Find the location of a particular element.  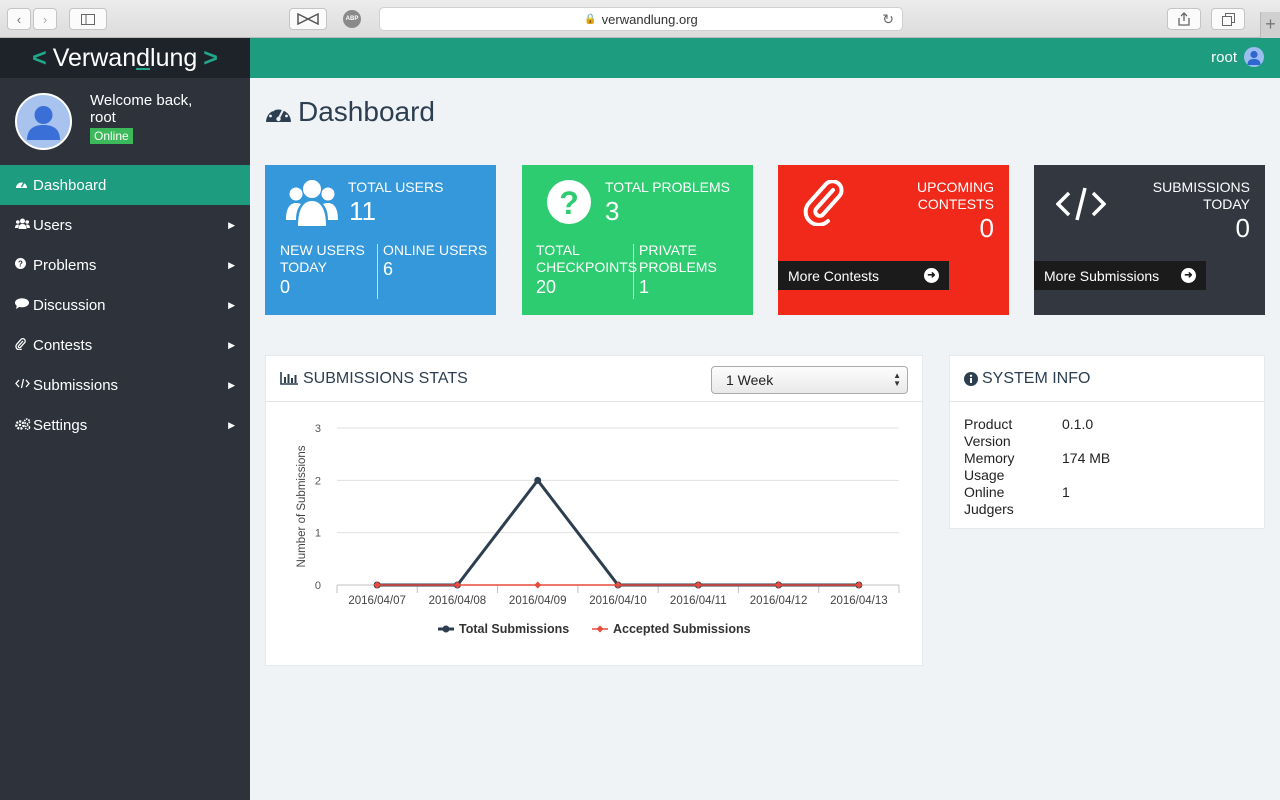

info-key-line: Memory is located at coordinates (989, 458).